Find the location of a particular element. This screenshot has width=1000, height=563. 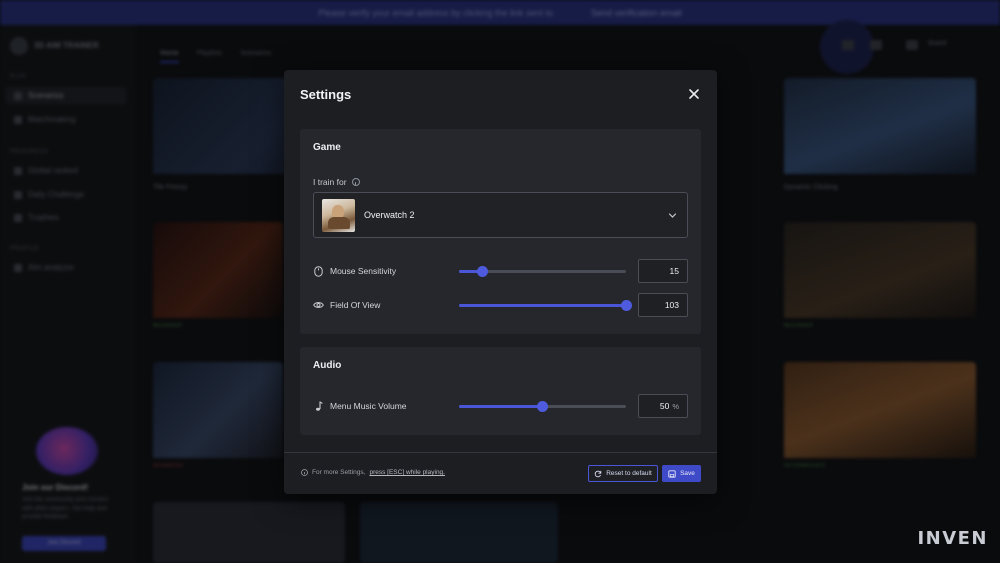

game-section-title: Game is located at coordinates (327, 147).